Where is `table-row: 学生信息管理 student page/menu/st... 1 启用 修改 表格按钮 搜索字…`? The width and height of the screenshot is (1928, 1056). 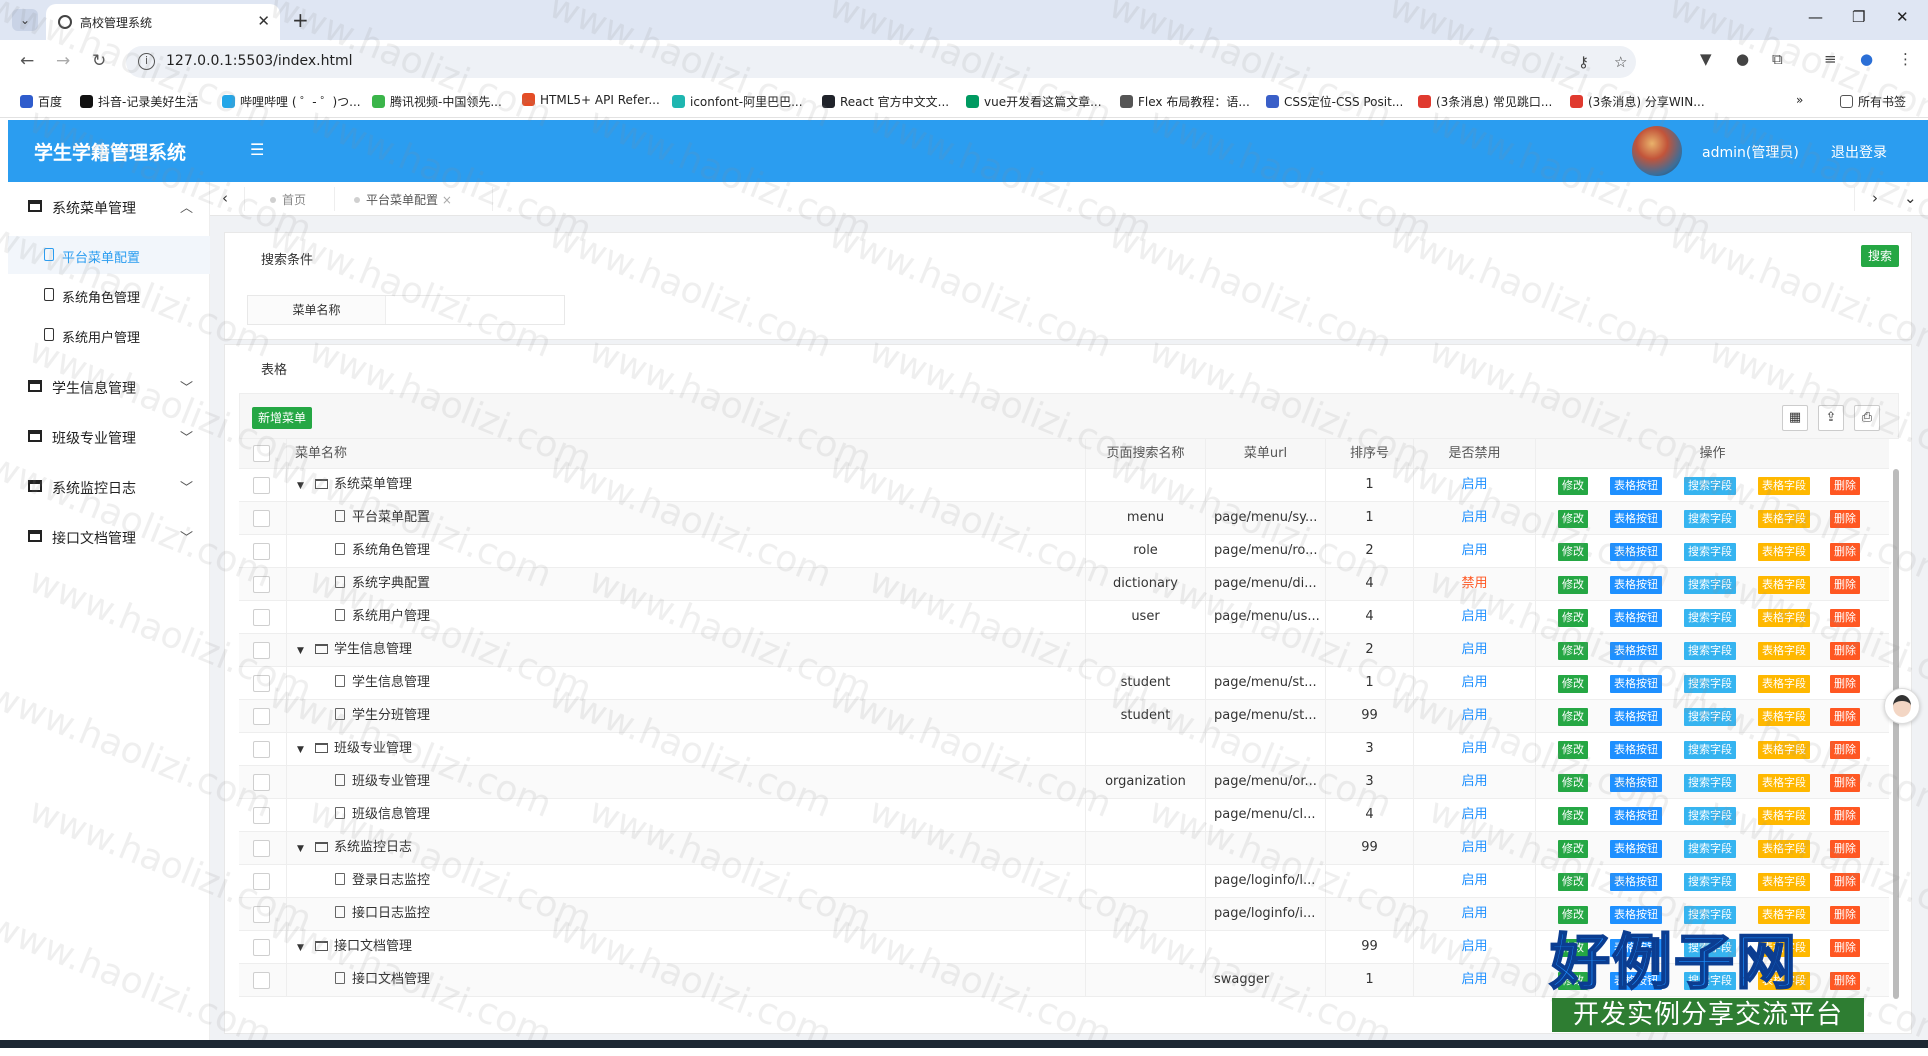 table-row: 学生信息管理 student page/menu/st... 1 启用 修改 表格按钮 搜索字… is located at coordinates (1064, 683).